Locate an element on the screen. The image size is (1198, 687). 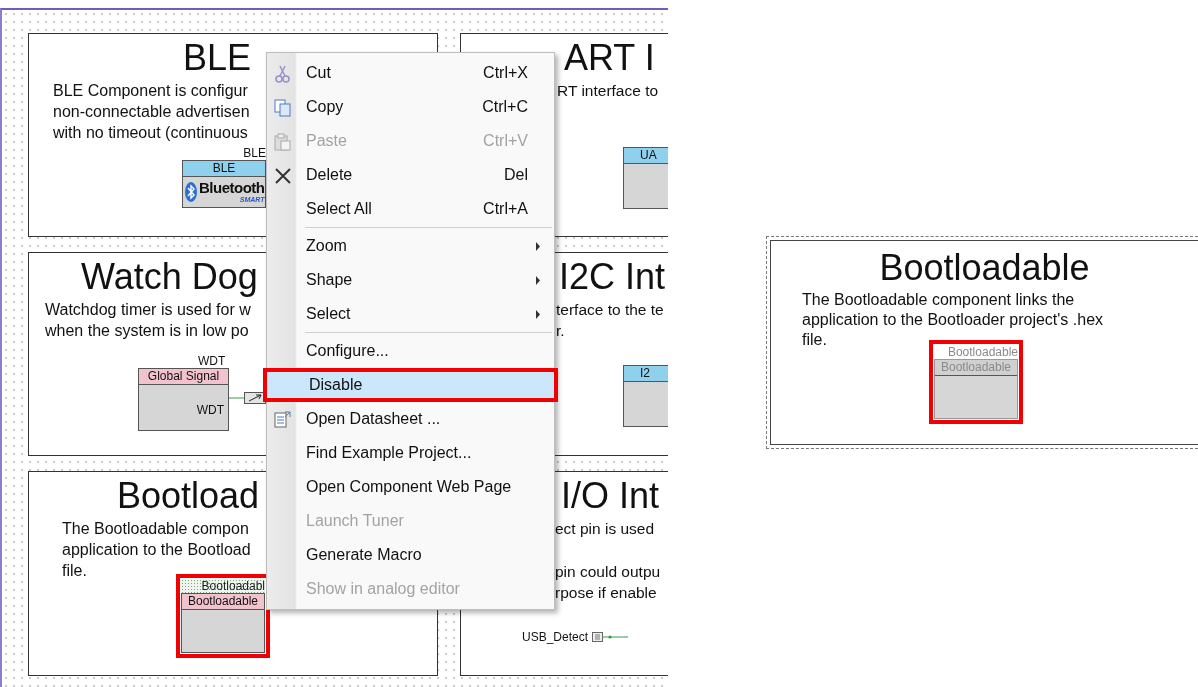
menu-item: Open Component Web Page is located at coordinates (410, 487).